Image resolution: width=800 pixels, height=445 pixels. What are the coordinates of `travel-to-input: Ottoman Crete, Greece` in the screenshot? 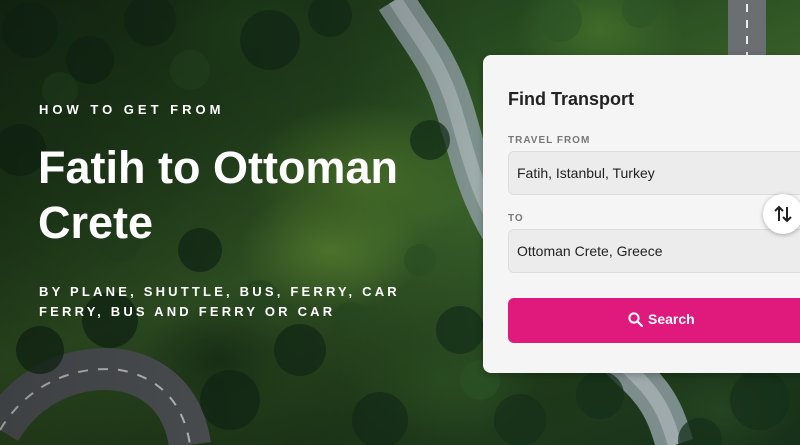 It's located at (654, 251).